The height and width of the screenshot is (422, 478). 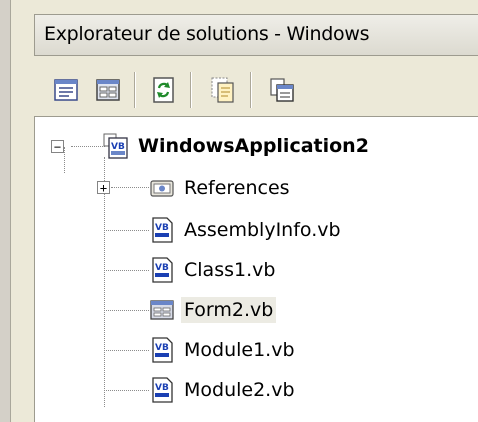 I want to click on show-all-files-button, so click(x=222, y=90).